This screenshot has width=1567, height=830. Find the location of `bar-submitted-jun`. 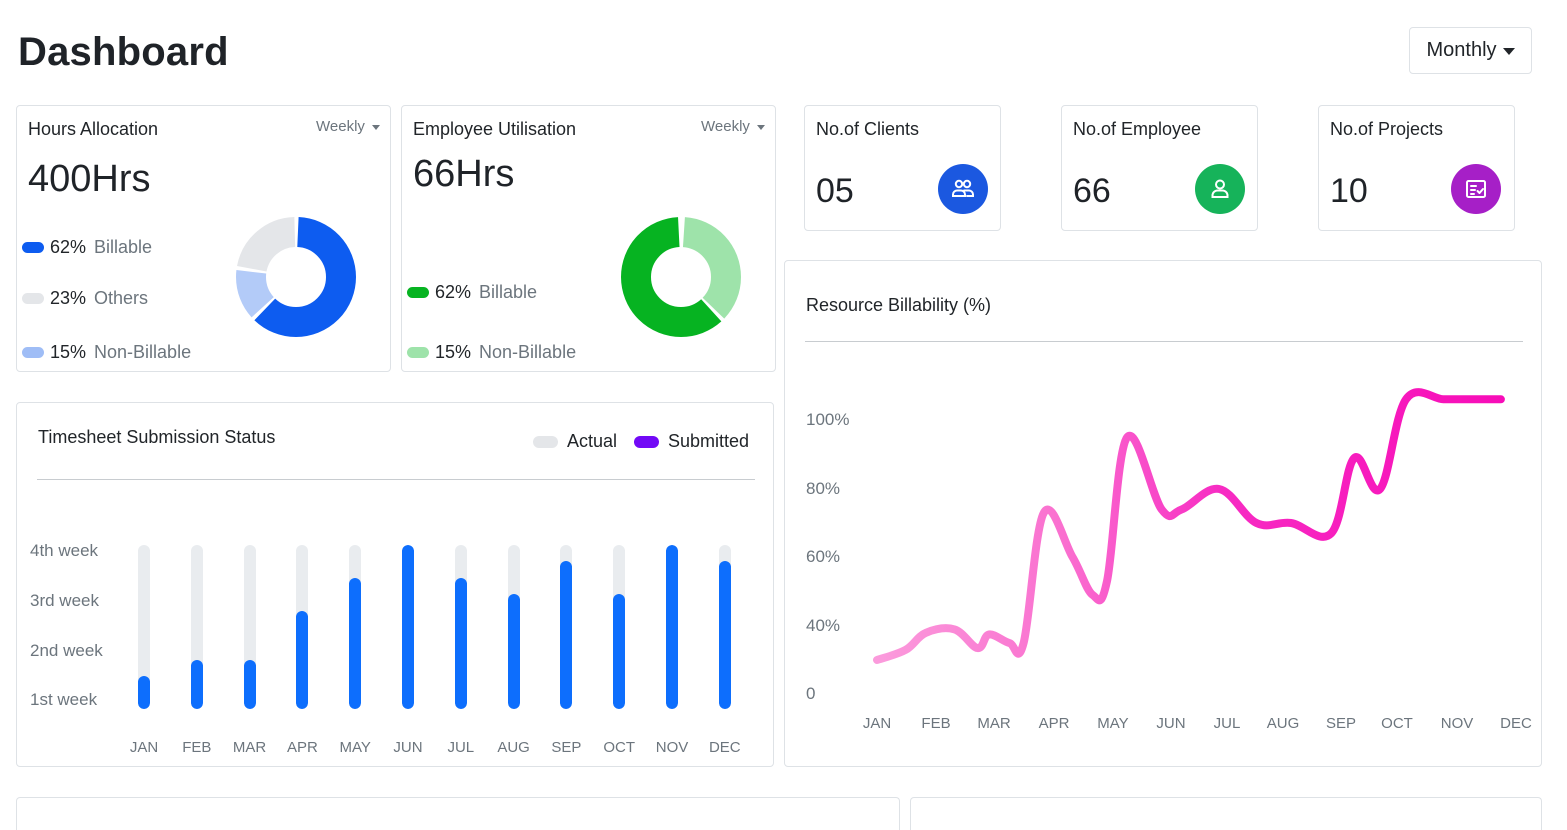

bar-submitted-jun is located at coordinates (408, 627).